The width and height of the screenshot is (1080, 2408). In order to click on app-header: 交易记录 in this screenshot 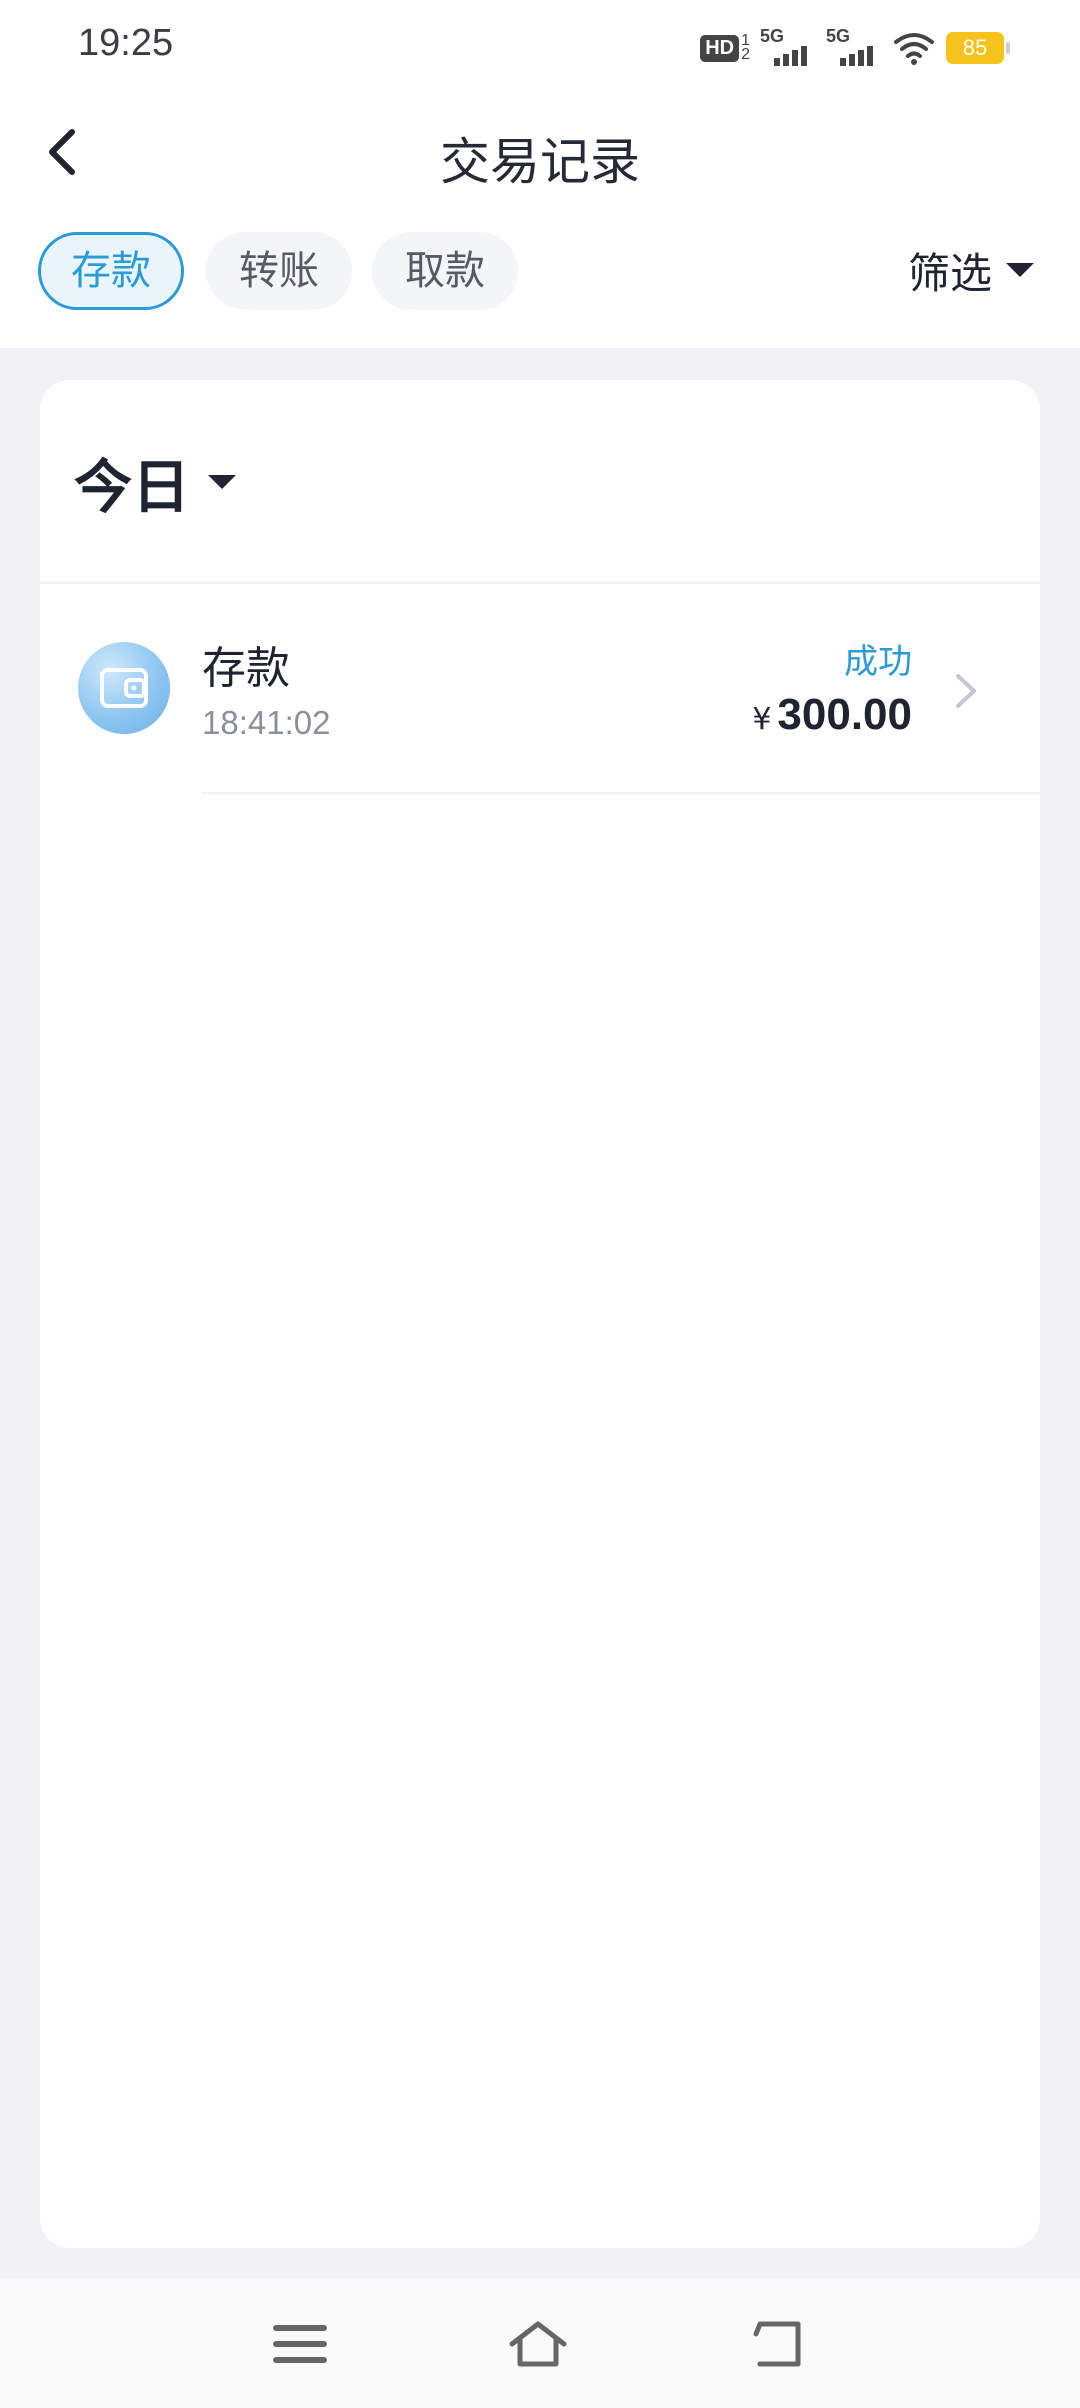, I will do `click(540, 156)`.